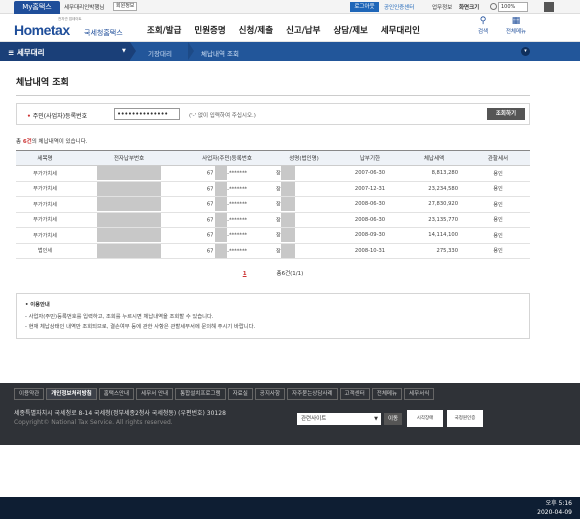 The height and width of the screenshot is (519, 580). Describe the element at coordinates (290, 274) in the screenshot. I see `page-total: 총6건(1/1)` at that location.